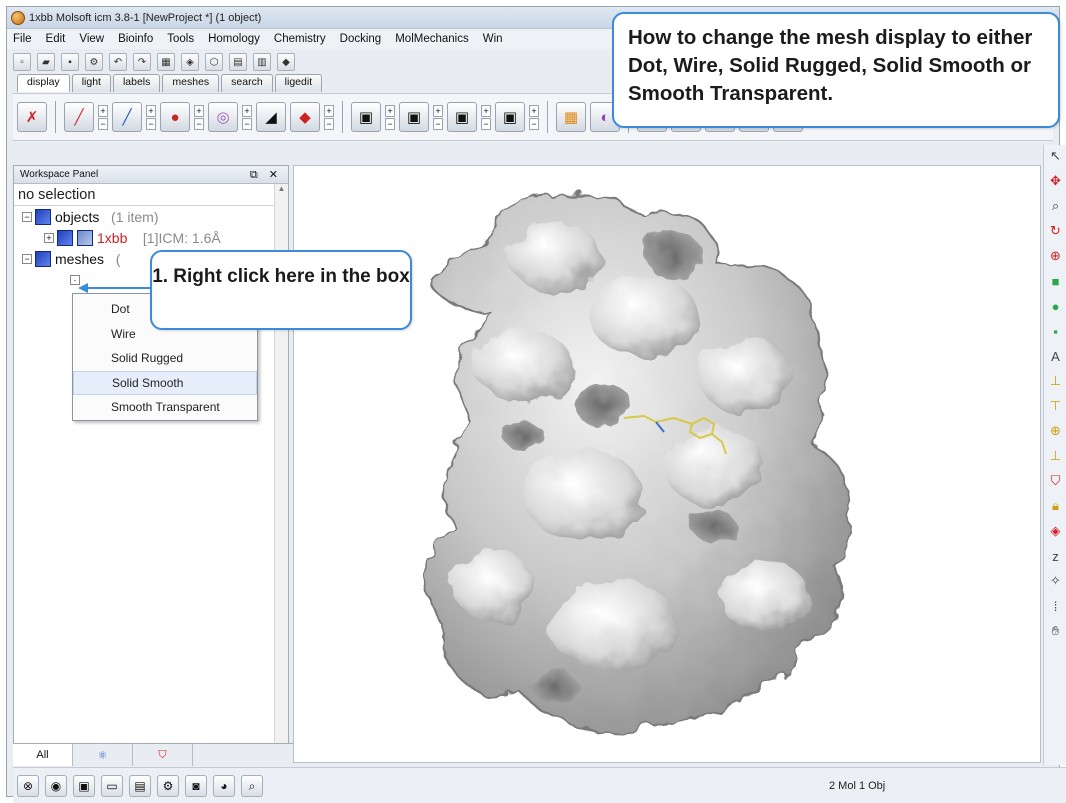  I want to click on tab-molecules: ⚛, so click(103, 755).